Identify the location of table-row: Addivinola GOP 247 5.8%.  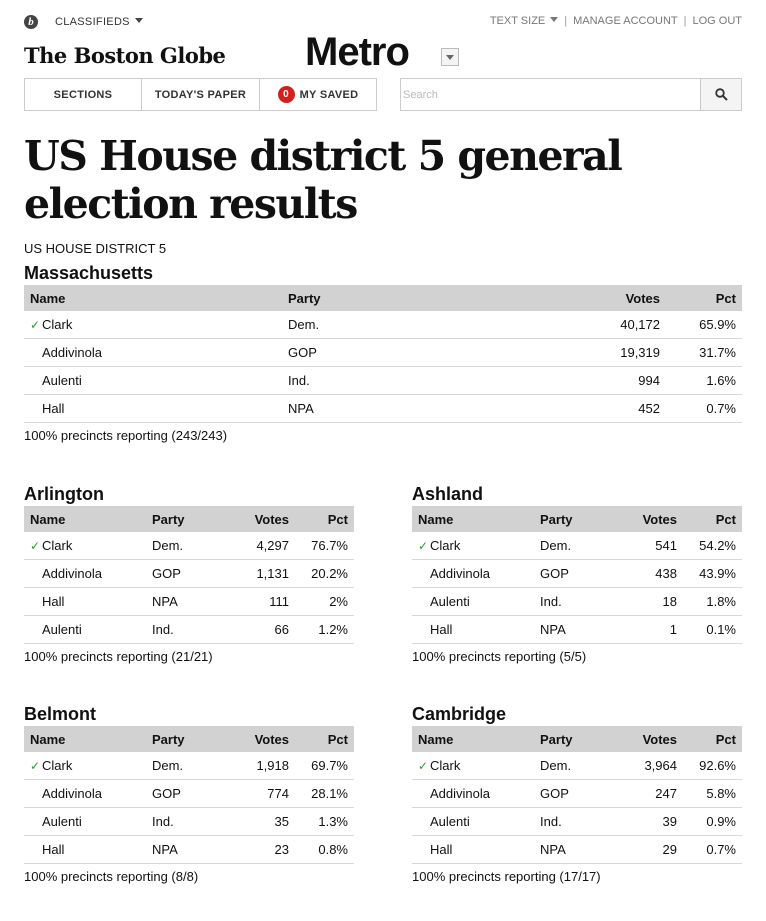
(577, 793).